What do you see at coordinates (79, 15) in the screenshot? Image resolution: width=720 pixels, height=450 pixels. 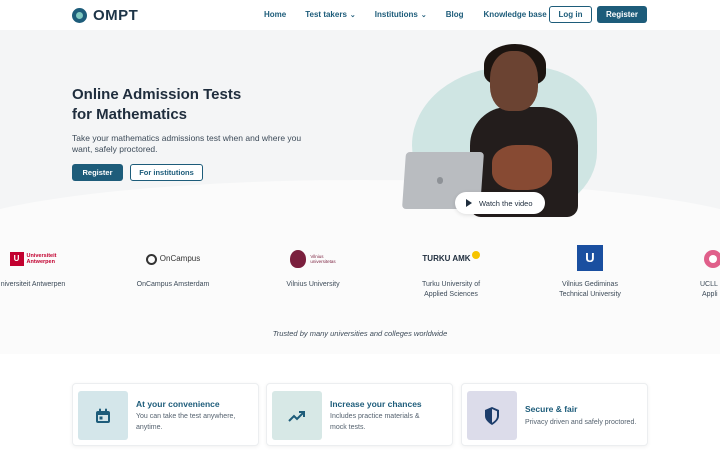 I see `ompt-logo-icon` at bounding box center [79, 15].